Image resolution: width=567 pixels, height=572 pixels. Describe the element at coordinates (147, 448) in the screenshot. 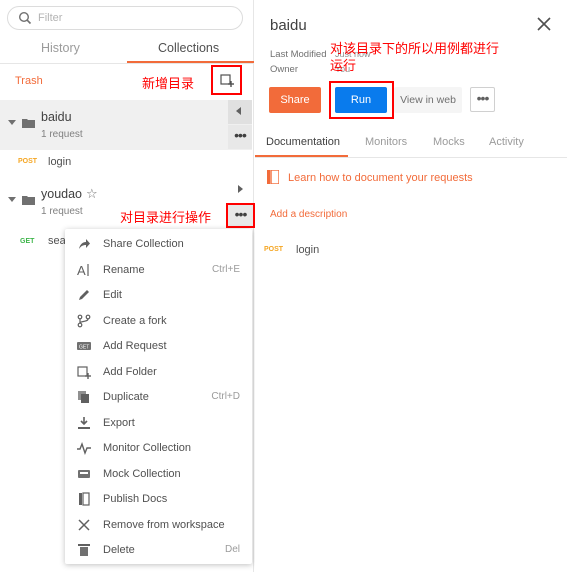

I see `menu-item-label: Monitor Collection` at that location.